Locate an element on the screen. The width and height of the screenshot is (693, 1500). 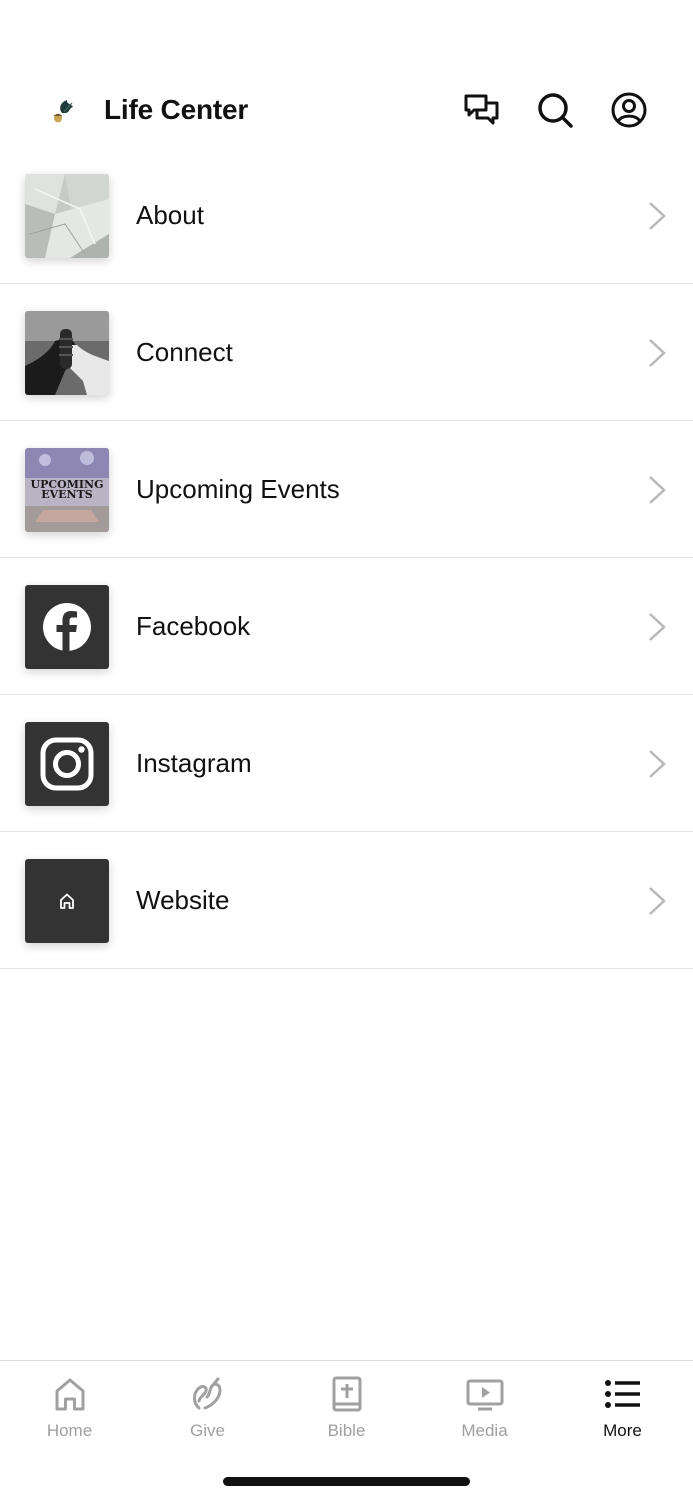
upcoming-events-image: UPCOMING EVENTS is located at coordinates (67, 490).